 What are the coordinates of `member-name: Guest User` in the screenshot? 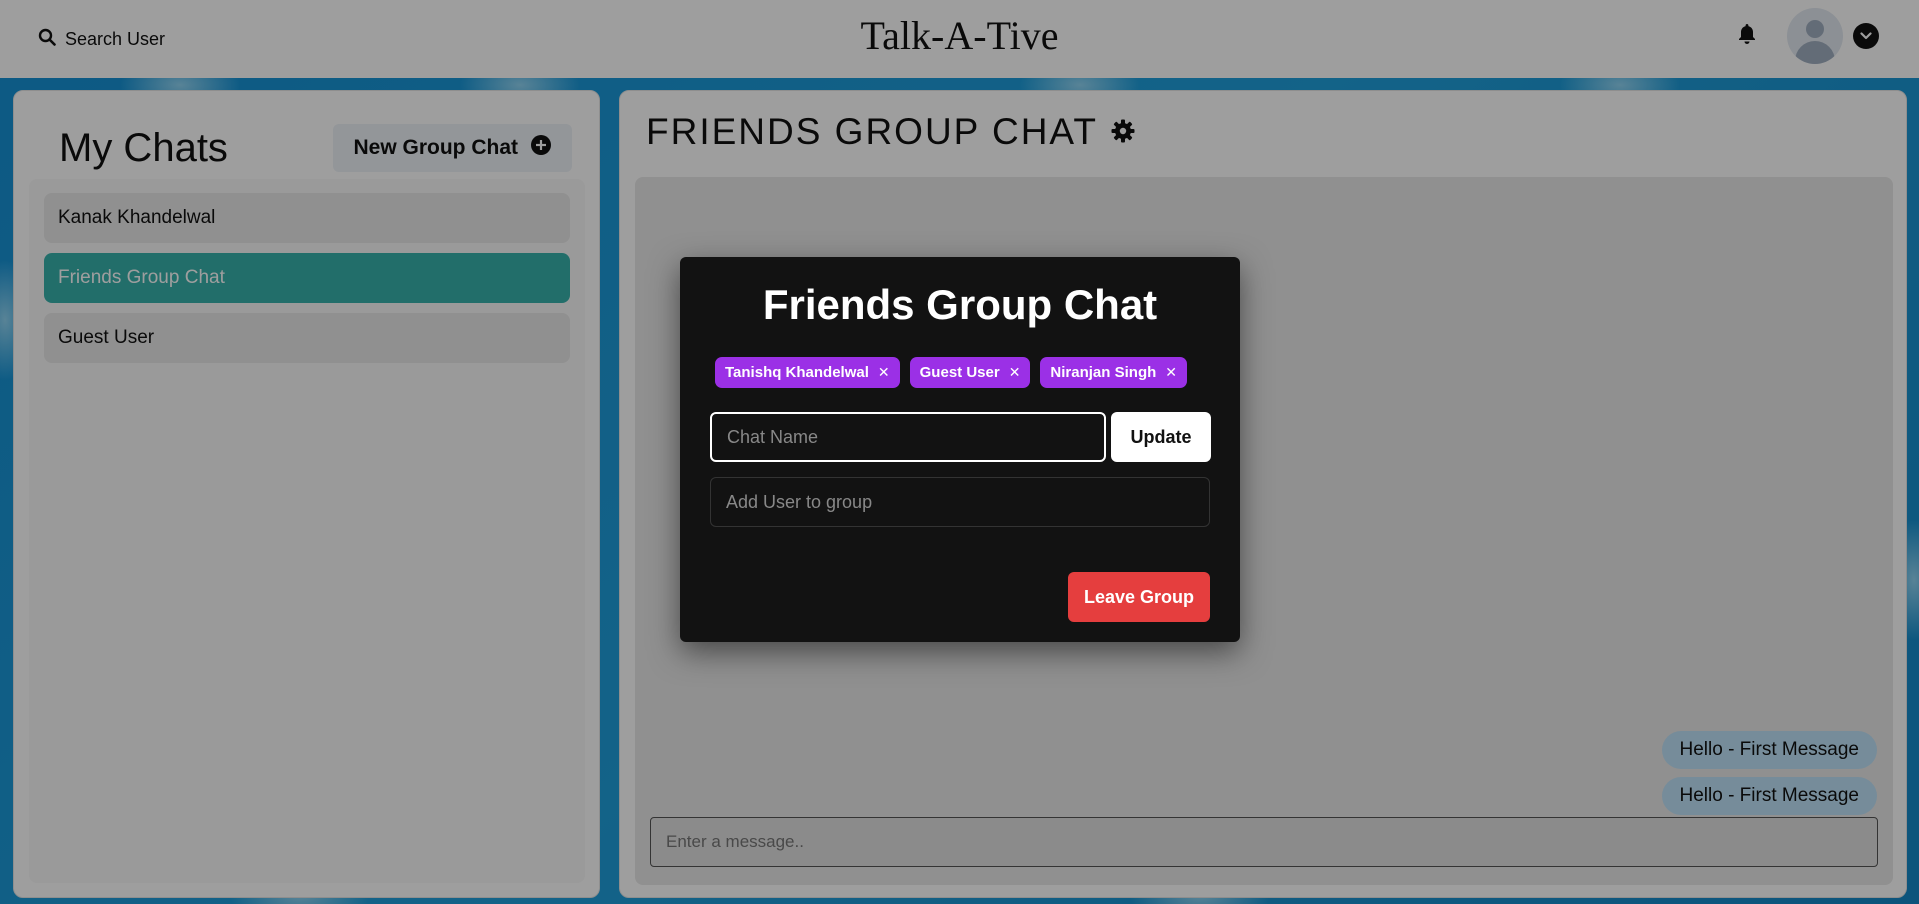 It's located at (959, 372).